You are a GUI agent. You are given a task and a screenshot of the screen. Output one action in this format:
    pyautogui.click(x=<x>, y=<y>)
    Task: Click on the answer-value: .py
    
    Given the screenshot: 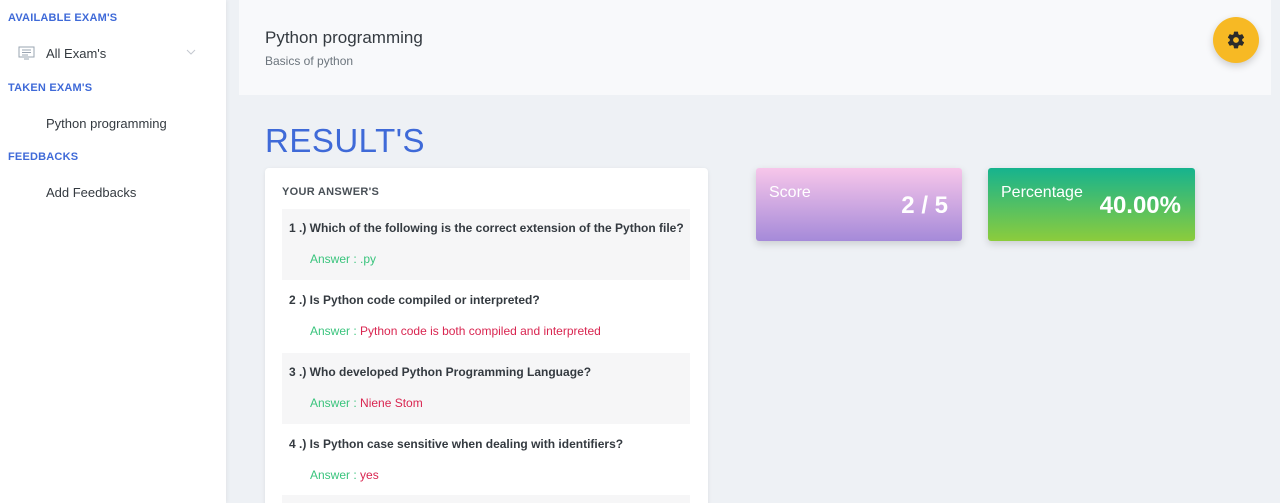 What is the action you would take?
    pyautogui.click(x=368, y=259)
    